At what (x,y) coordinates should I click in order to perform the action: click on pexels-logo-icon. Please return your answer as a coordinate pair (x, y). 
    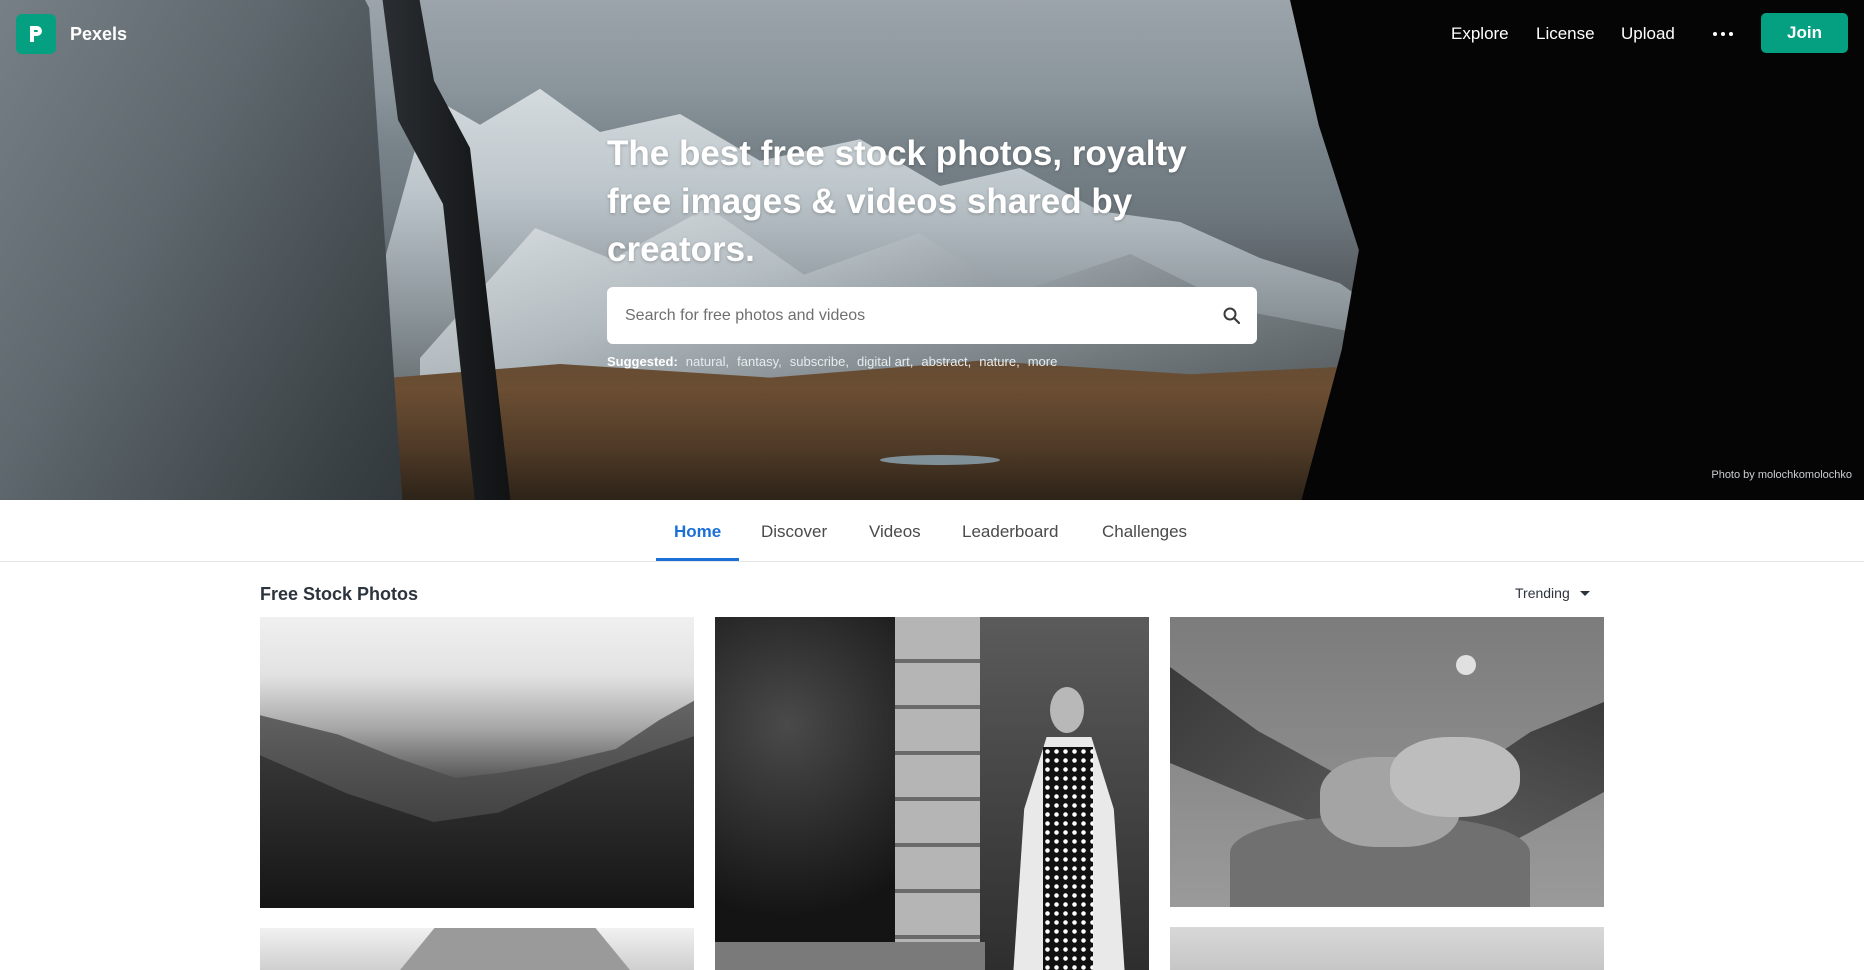
    Looking at the image, I should click on (36, 34).